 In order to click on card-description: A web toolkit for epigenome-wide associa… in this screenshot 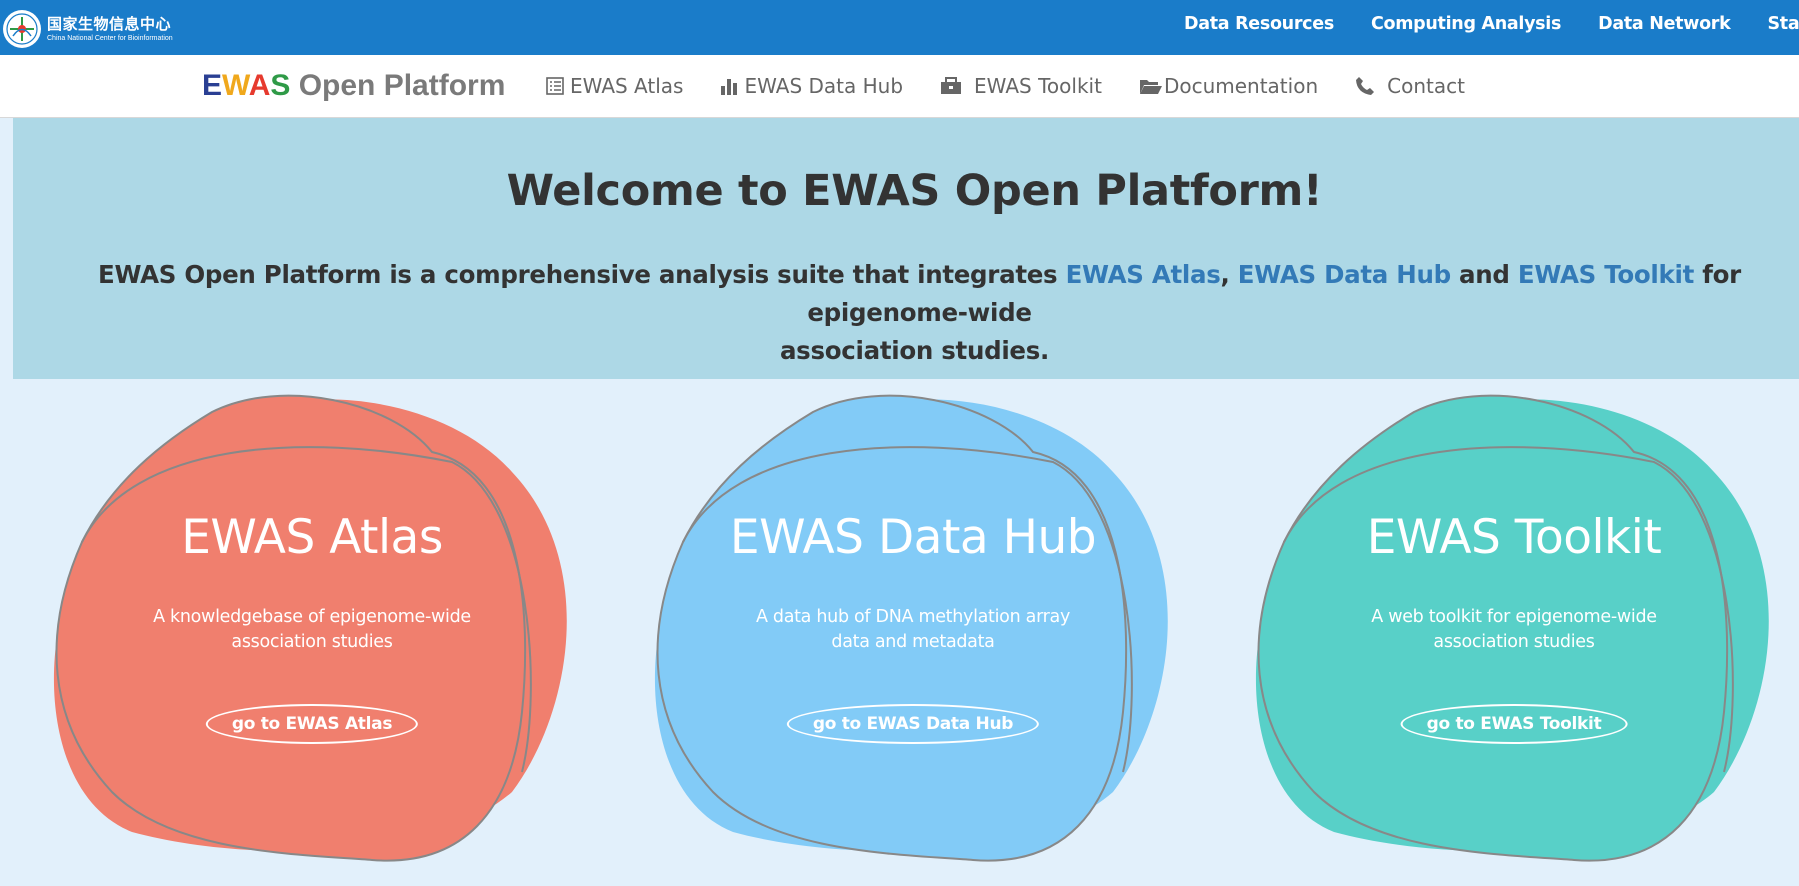, I will do `click(1514, 629)`.